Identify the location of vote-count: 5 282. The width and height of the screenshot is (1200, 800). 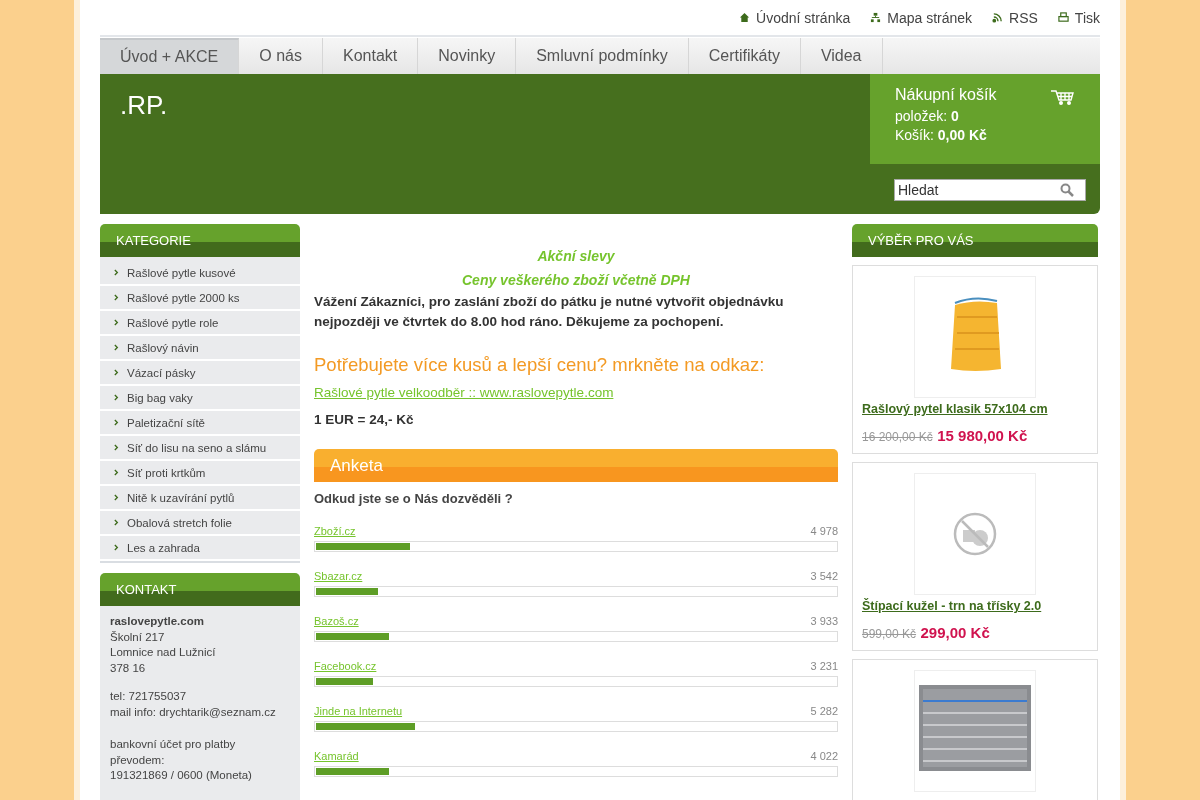
(824, 711).